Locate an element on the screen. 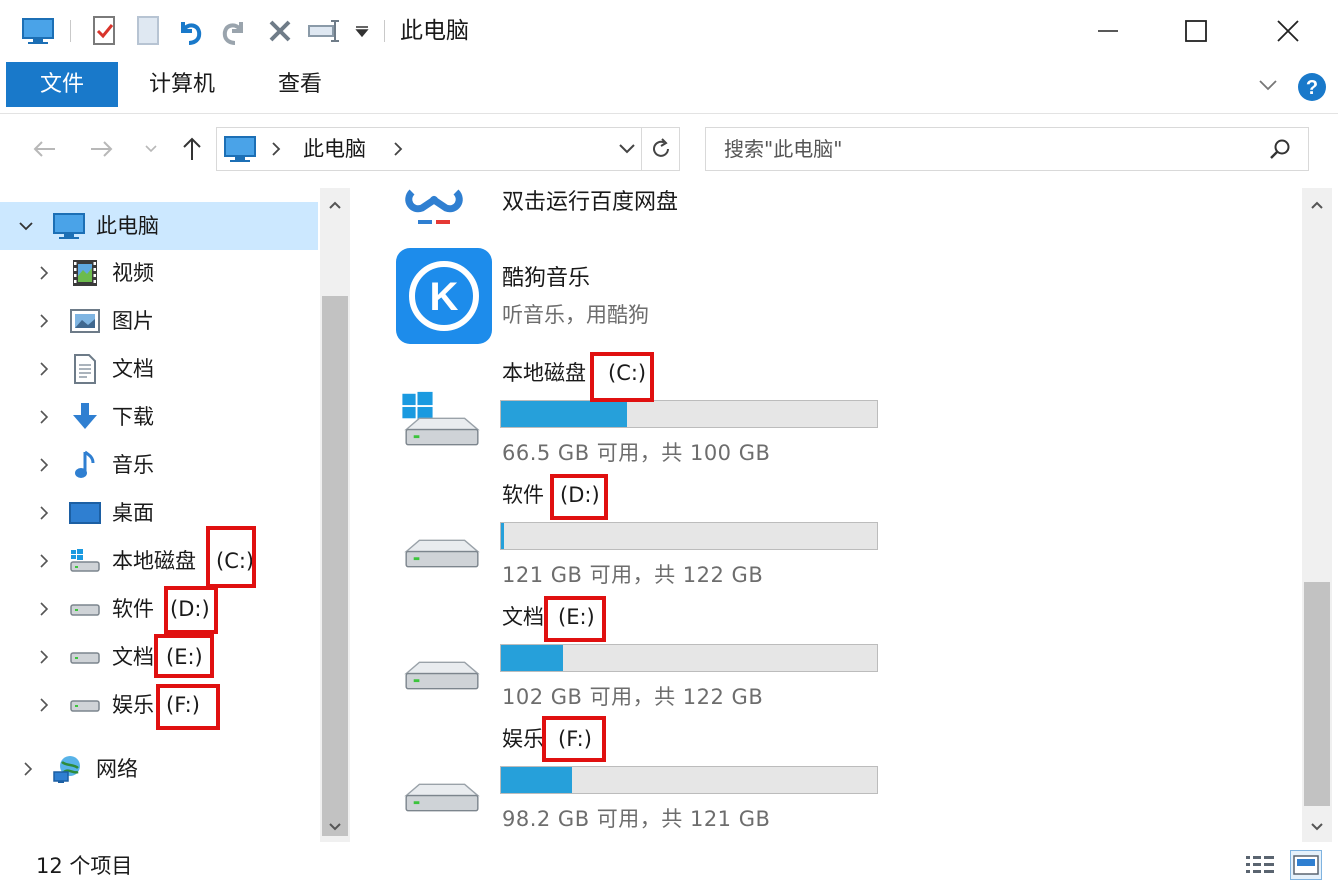 This screenshot has height=886, width=1338. nav-item-videos: 视频 is located at coordinates (159, 273).